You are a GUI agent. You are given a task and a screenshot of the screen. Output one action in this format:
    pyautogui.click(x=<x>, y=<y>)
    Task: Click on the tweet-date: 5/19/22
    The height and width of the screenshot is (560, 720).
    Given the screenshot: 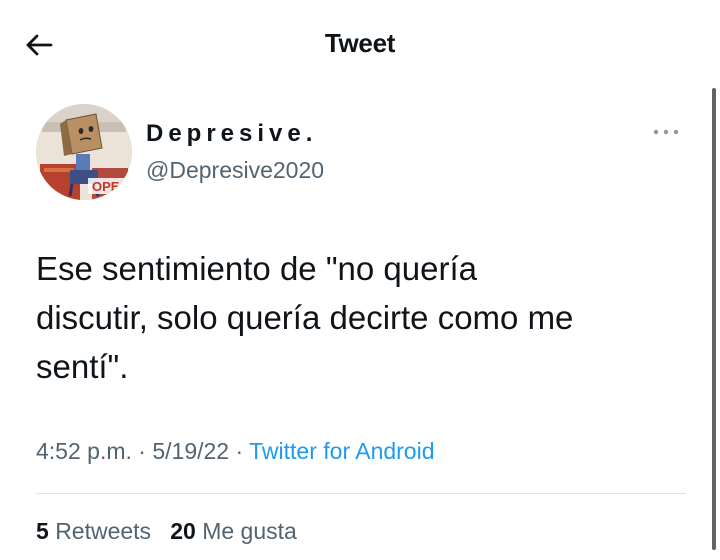 What is the action you would take?
    pyautogui.click(x=190, y=451)
    